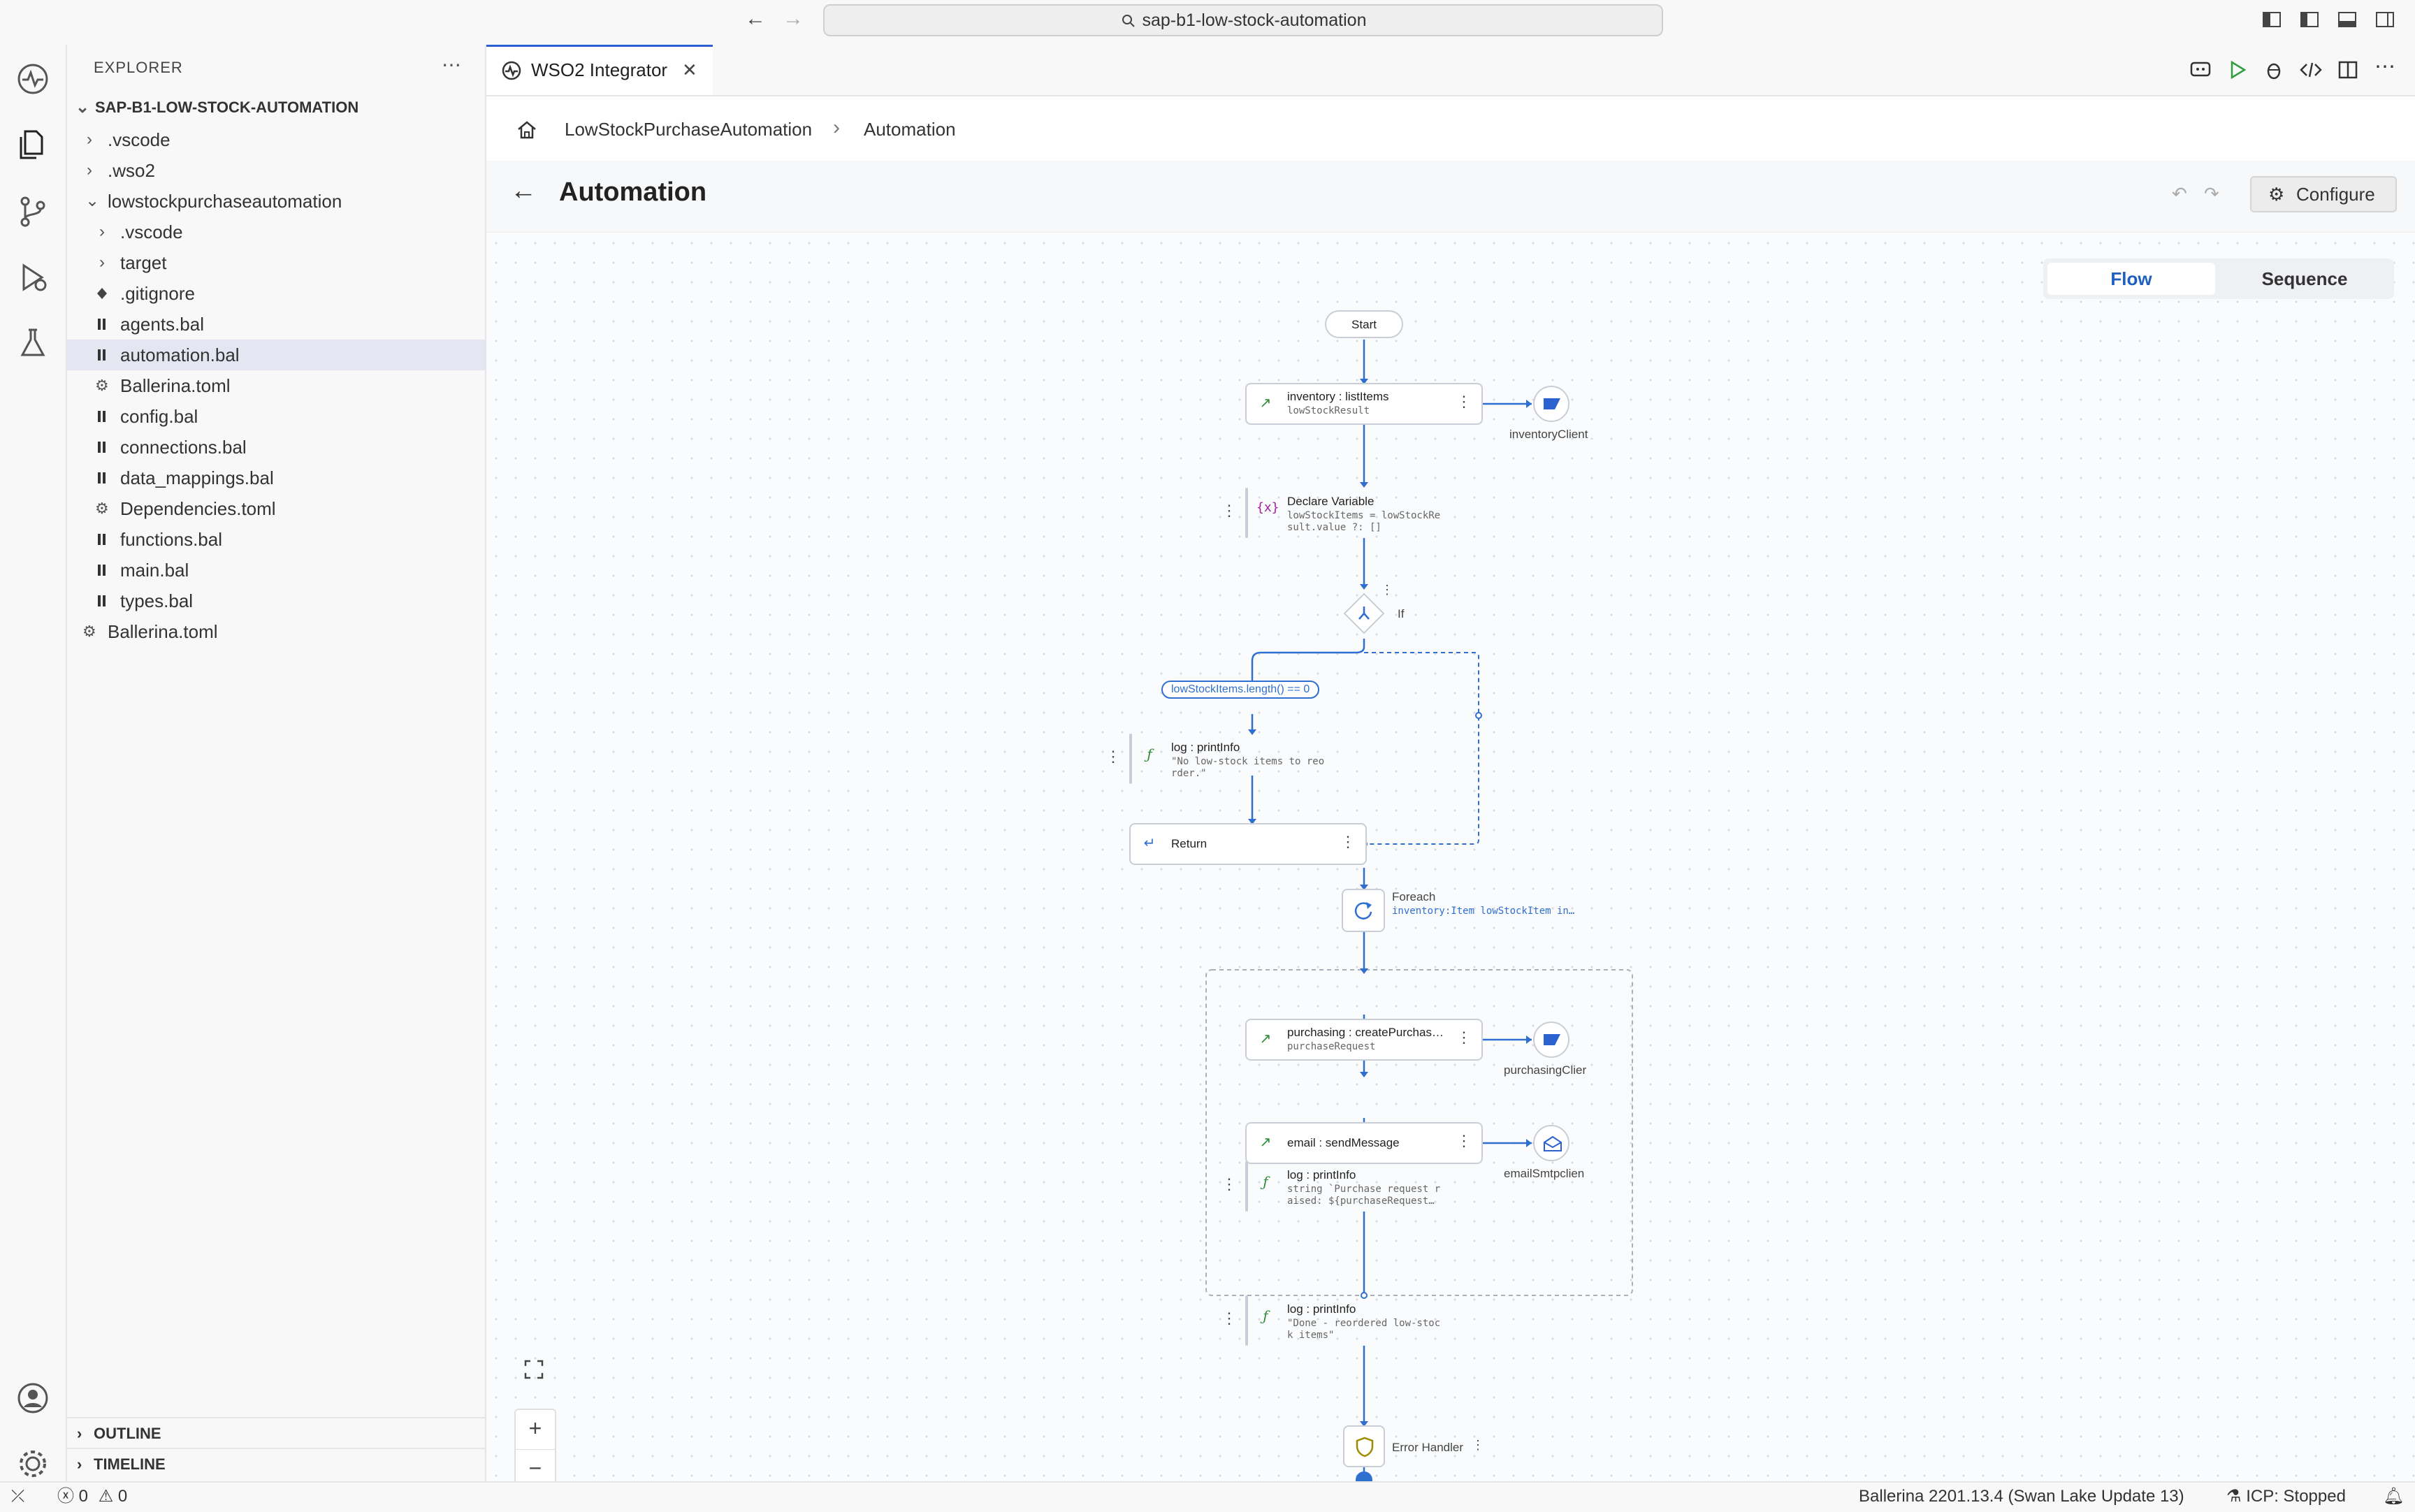 This screenshot has height=1512, width=2415. I want to click on toggle-primary-sidebar-icon, so click(2309, 19).